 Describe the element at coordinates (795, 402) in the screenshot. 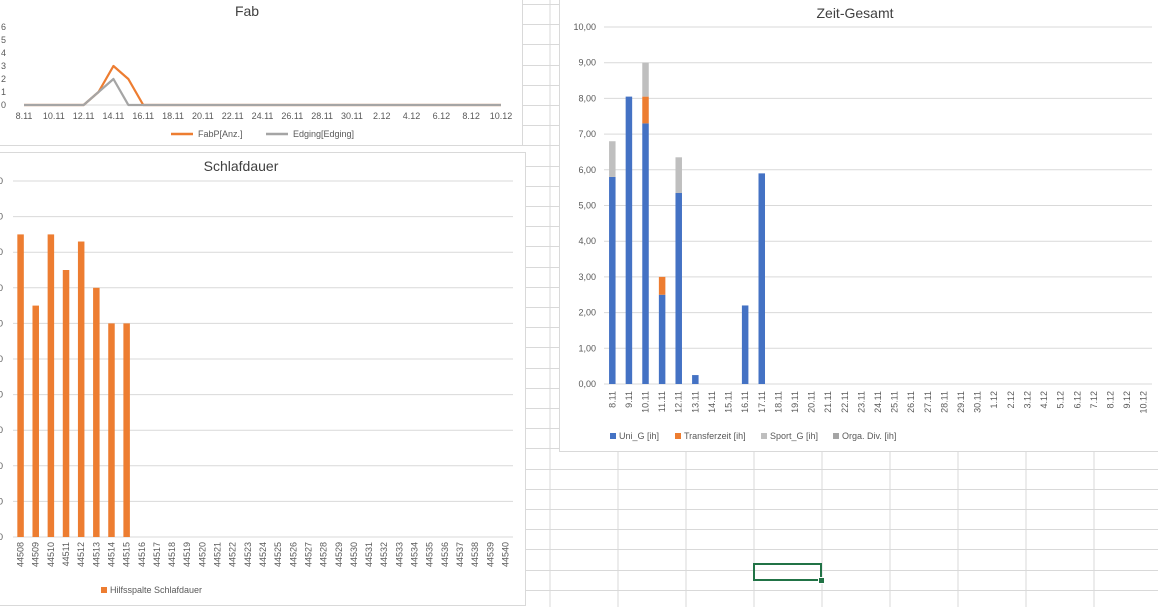

I see `x-tick-label: 19.11` at that location.